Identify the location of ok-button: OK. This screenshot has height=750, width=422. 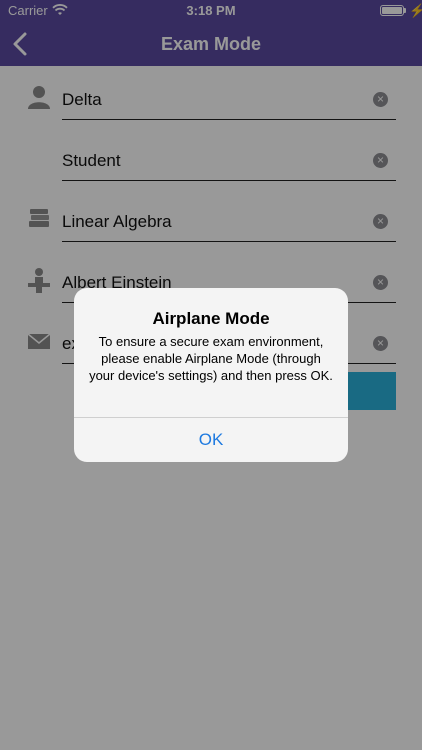
(211, 440).